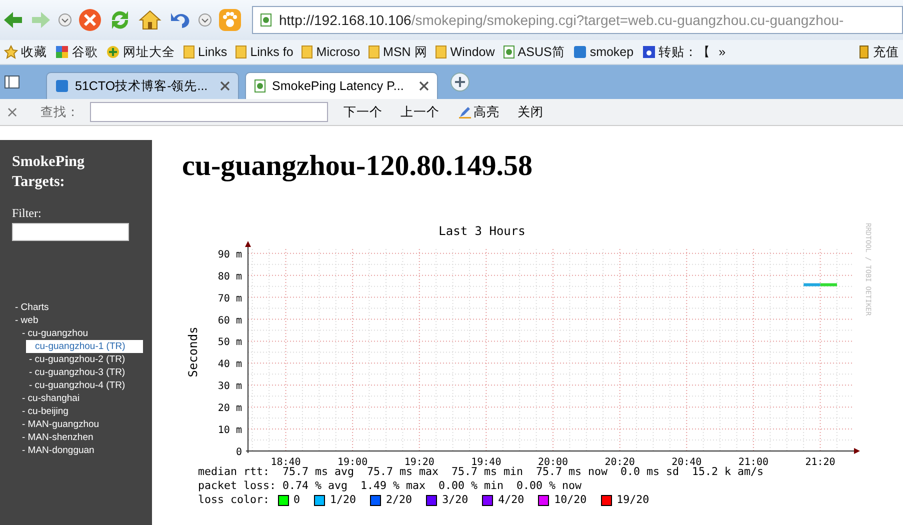 This screenshot has height=525, width=903. What do you see at coordinates (12, 82) in the screenshot?
I see `sidebar-toggle-icon` at bounding box center [12, 82].